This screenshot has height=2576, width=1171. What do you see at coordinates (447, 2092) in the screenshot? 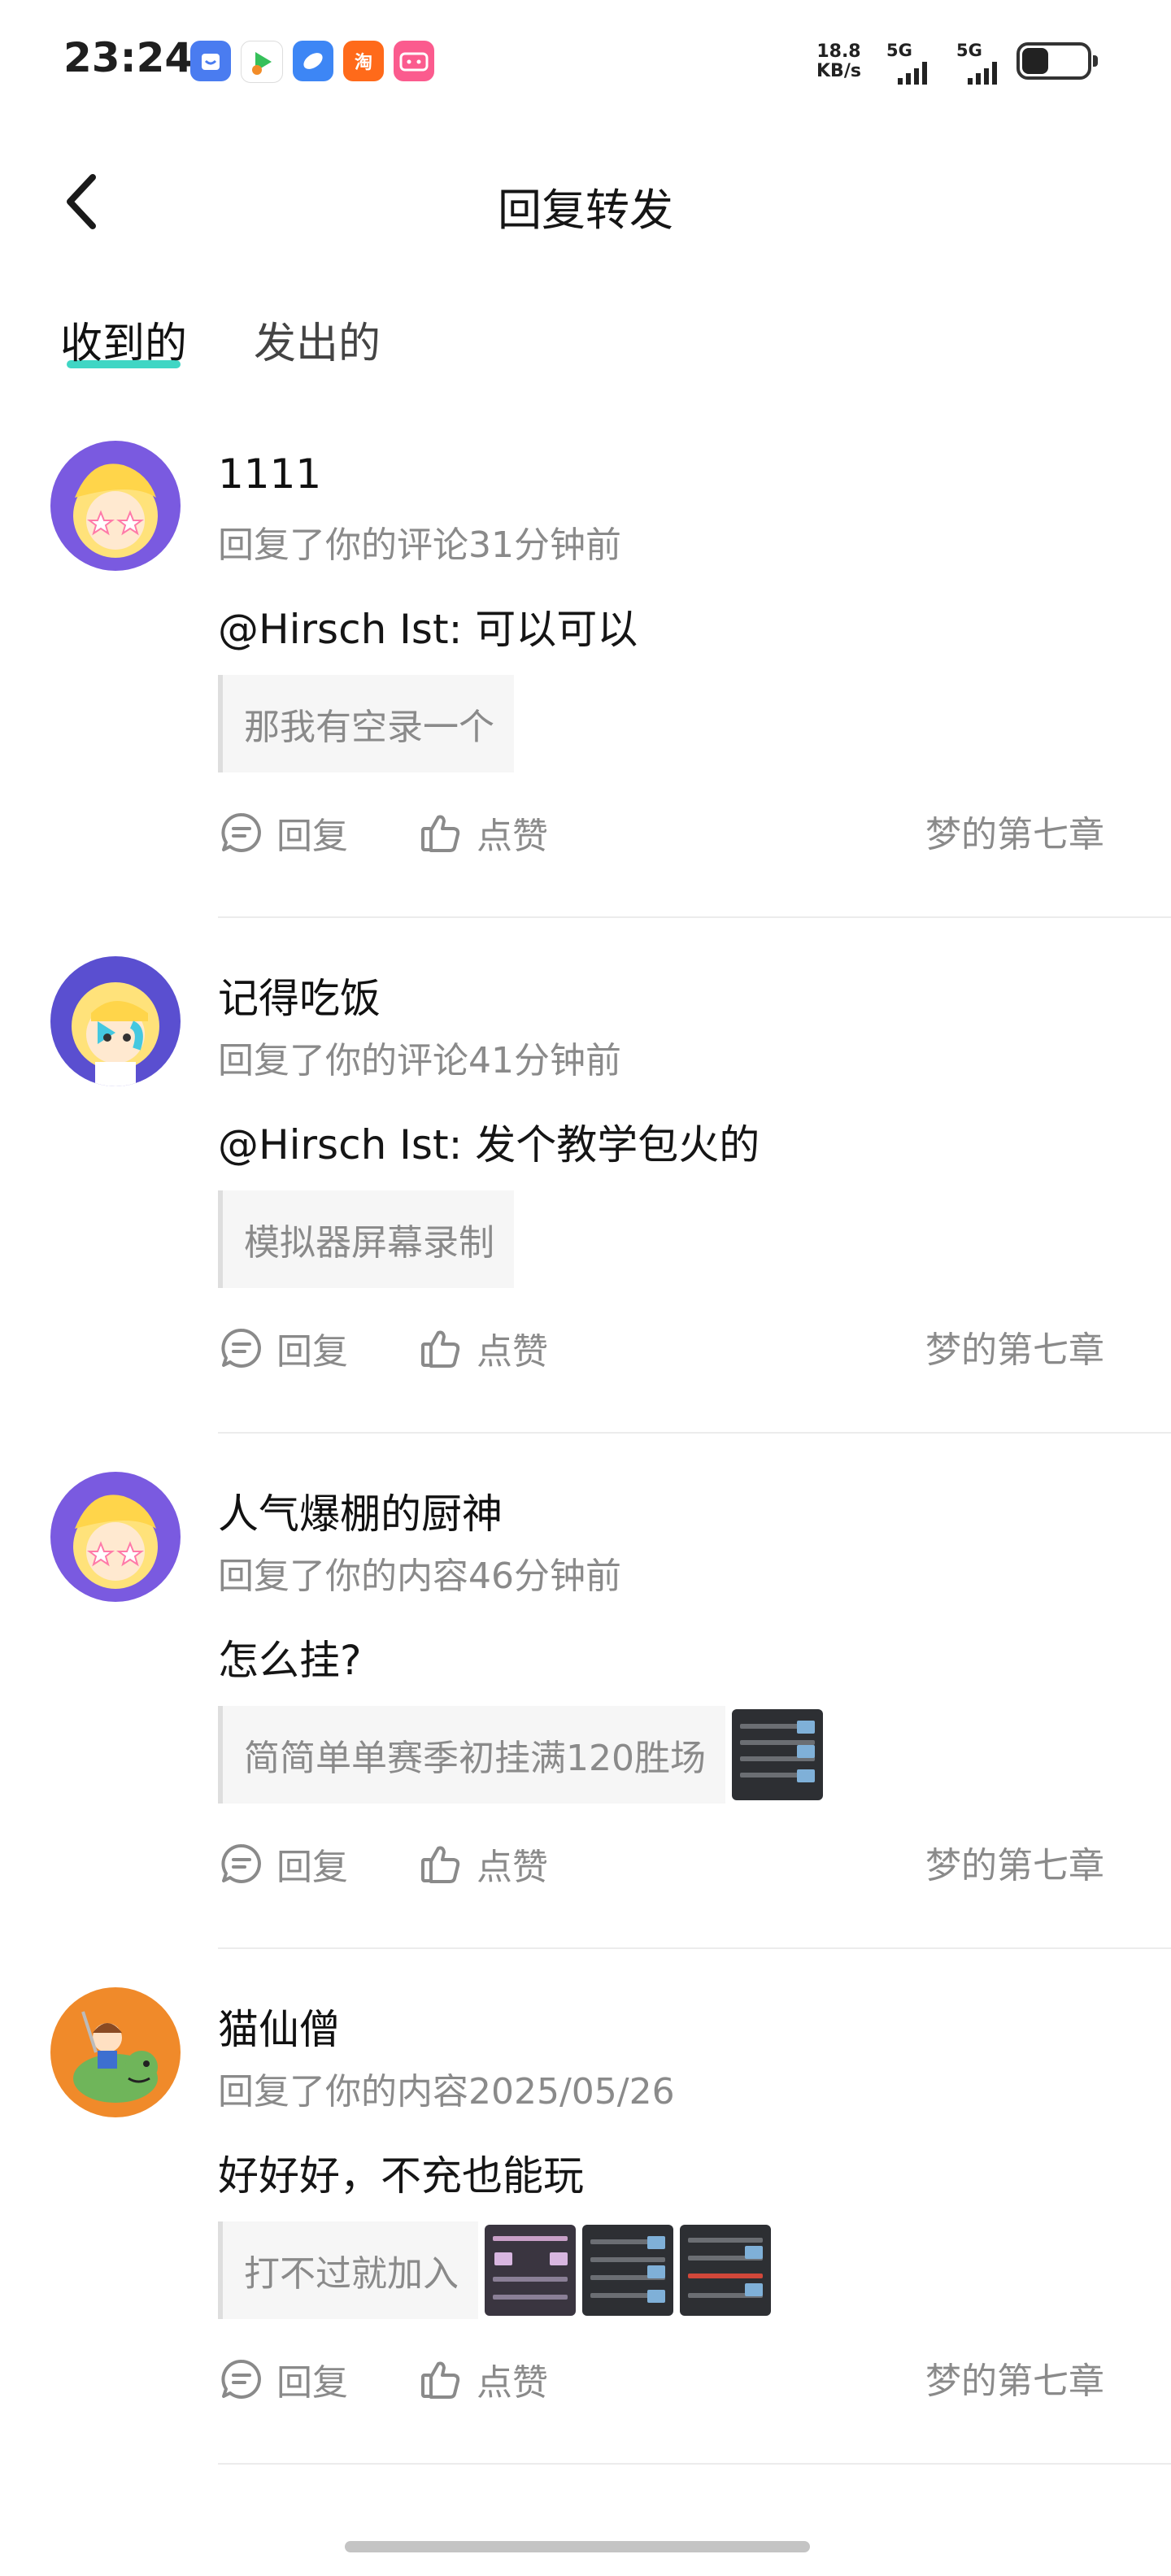
I see `reply-meta: 回复了你的内容2025/05/26` at bounding box center [447, 2092].